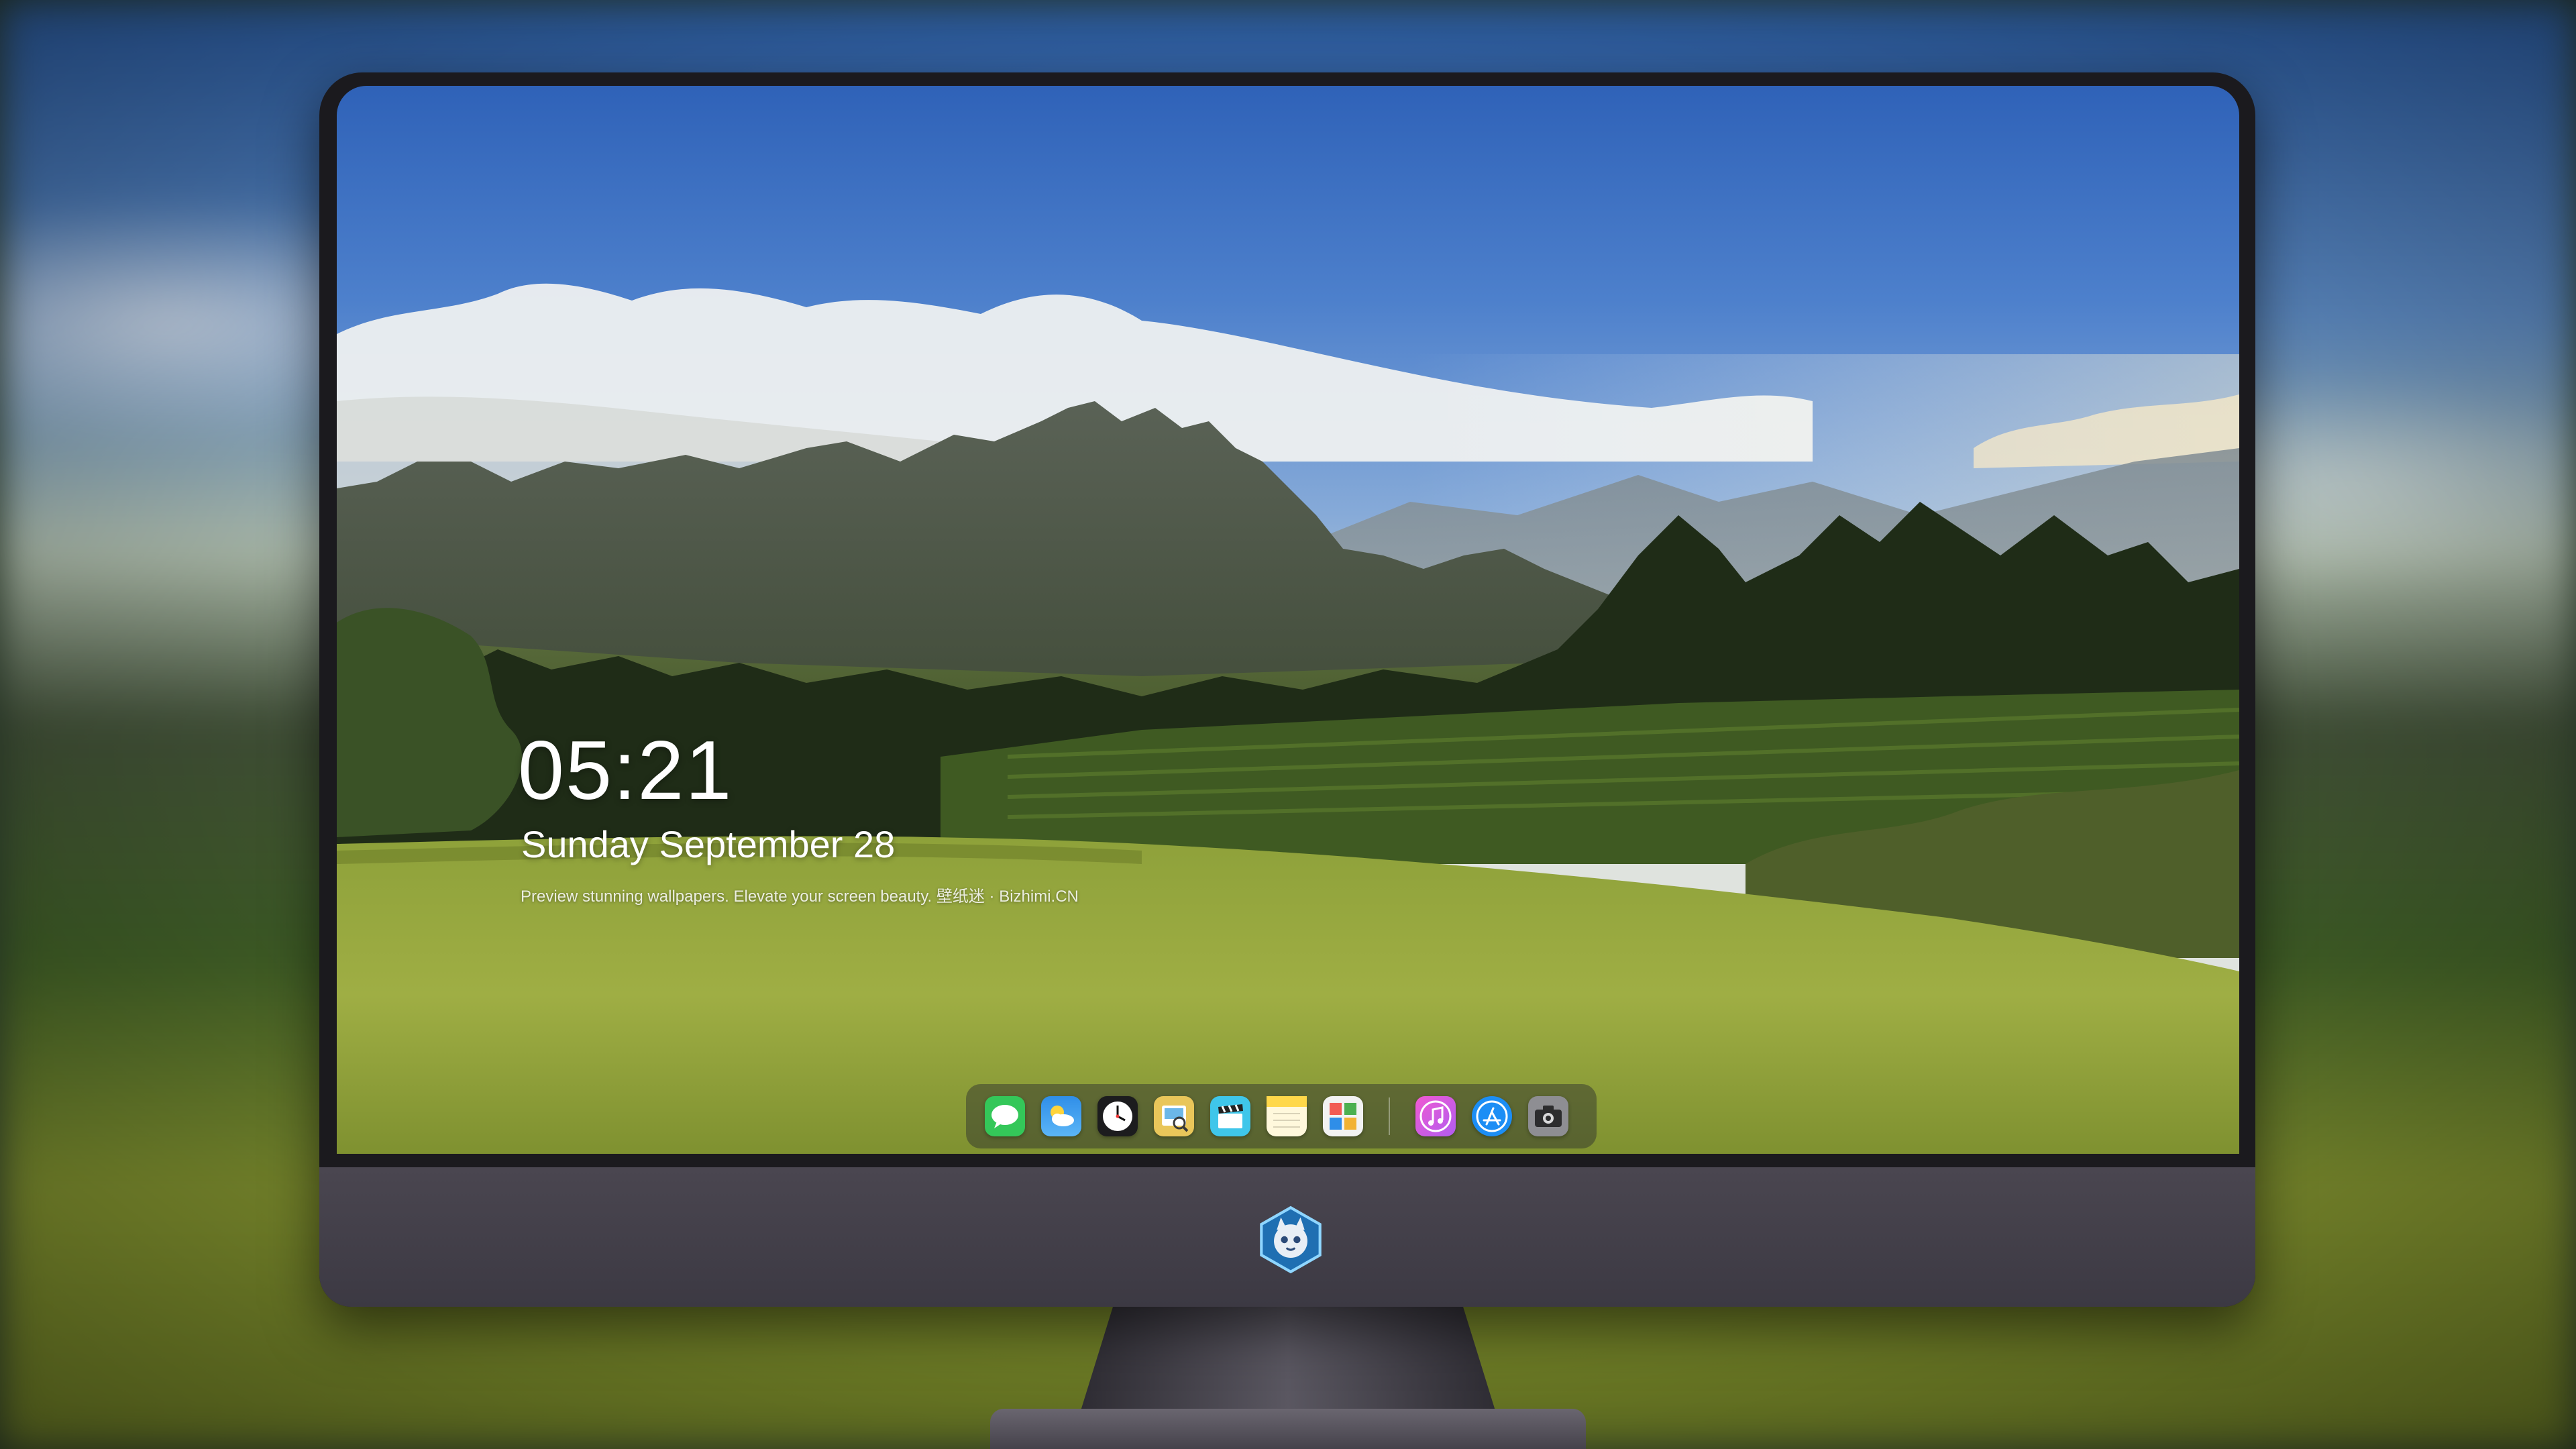  I want to click on dock-app-weather, so click(1061, 1116).